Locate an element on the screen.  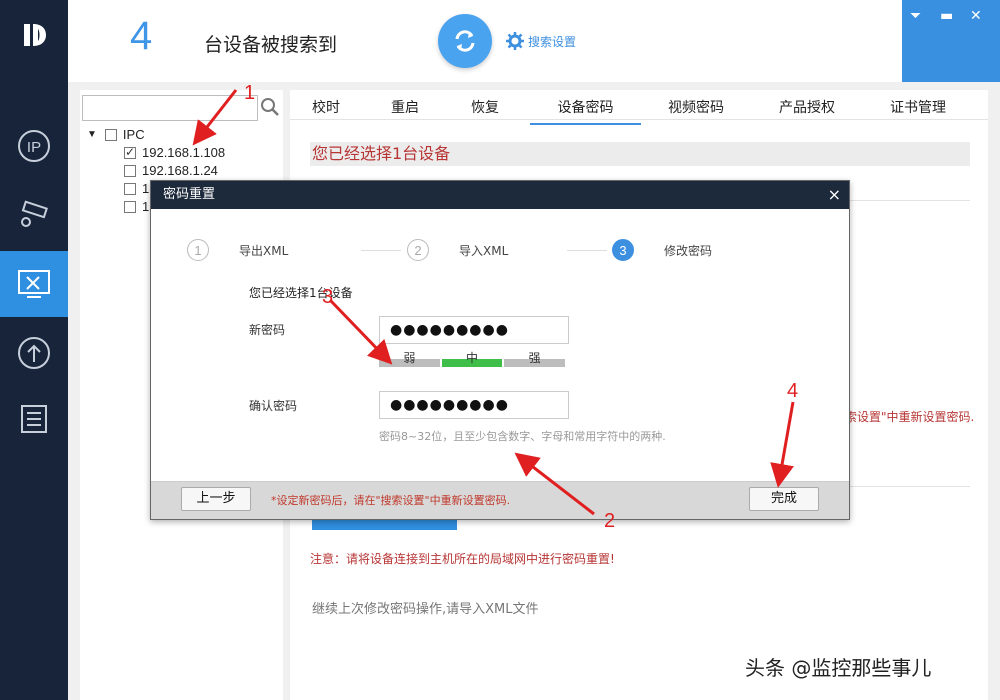
step-number: 2 is located at coordinates (418, 250).